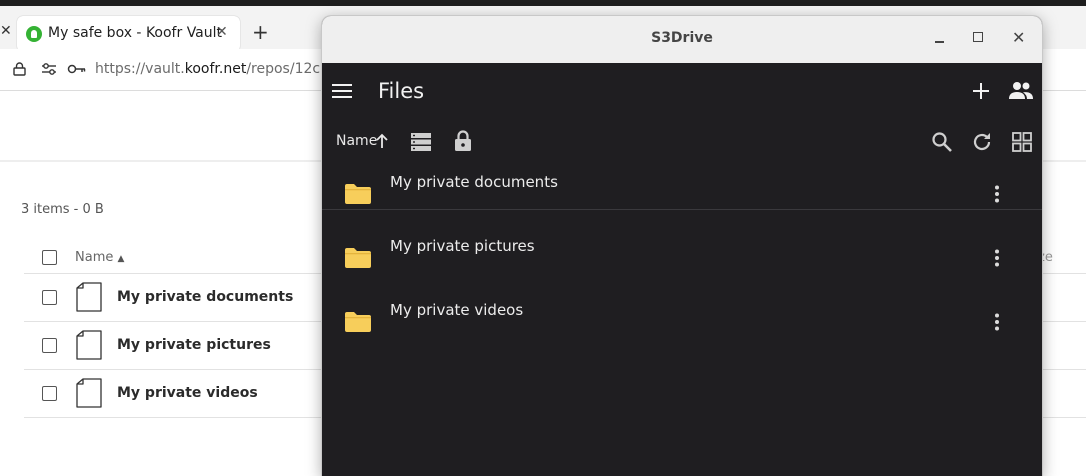  What do you see at coordinates (207, 69) in the screenshot?
I see `url-text: https://vault.koofr.net/repos/12c` at bounding box center [207, 69].